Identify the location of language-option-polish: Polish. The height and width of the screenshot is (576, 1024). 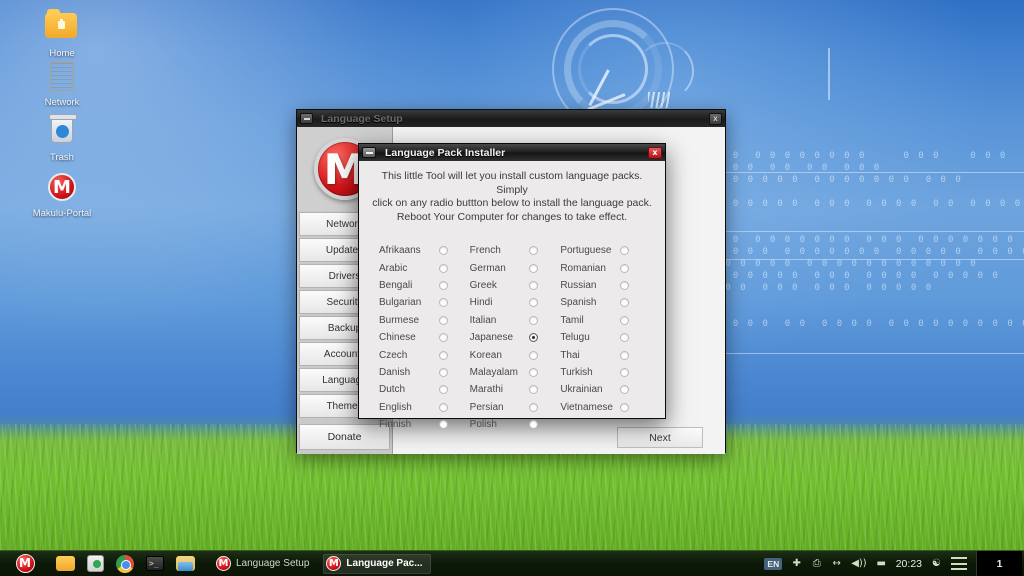
(515, 424).